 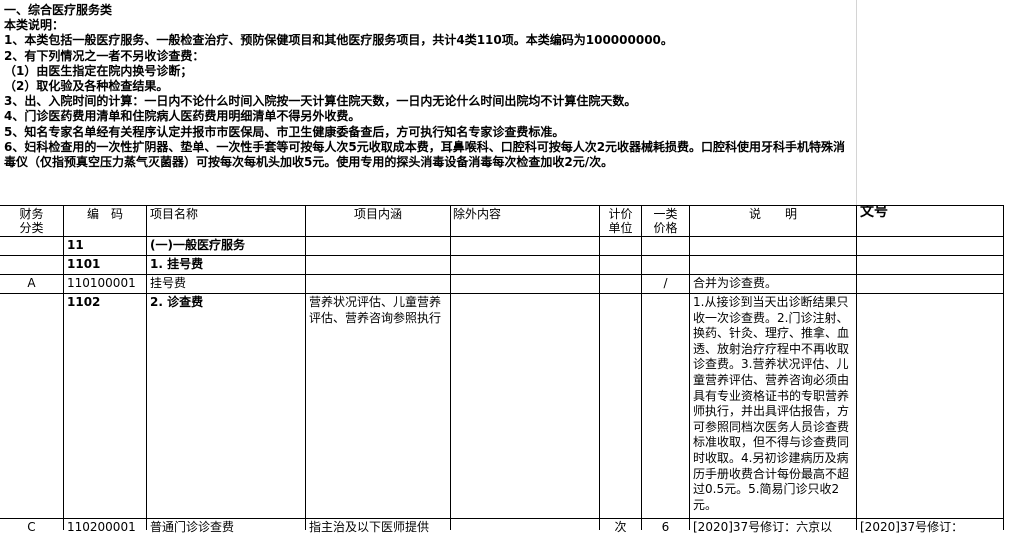 What do you see at coordinates (86, 86) in the screenshot?
I see `intro-line: （2）取化验及各种检查结果。` at bounding box center [86, 86].